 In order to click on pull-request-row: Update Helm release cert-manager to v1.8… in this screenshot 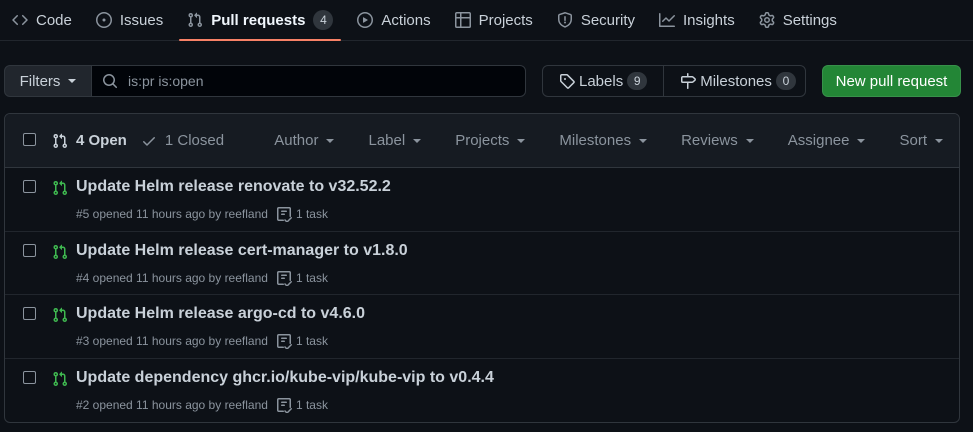, I will do `click(482, 263)`.